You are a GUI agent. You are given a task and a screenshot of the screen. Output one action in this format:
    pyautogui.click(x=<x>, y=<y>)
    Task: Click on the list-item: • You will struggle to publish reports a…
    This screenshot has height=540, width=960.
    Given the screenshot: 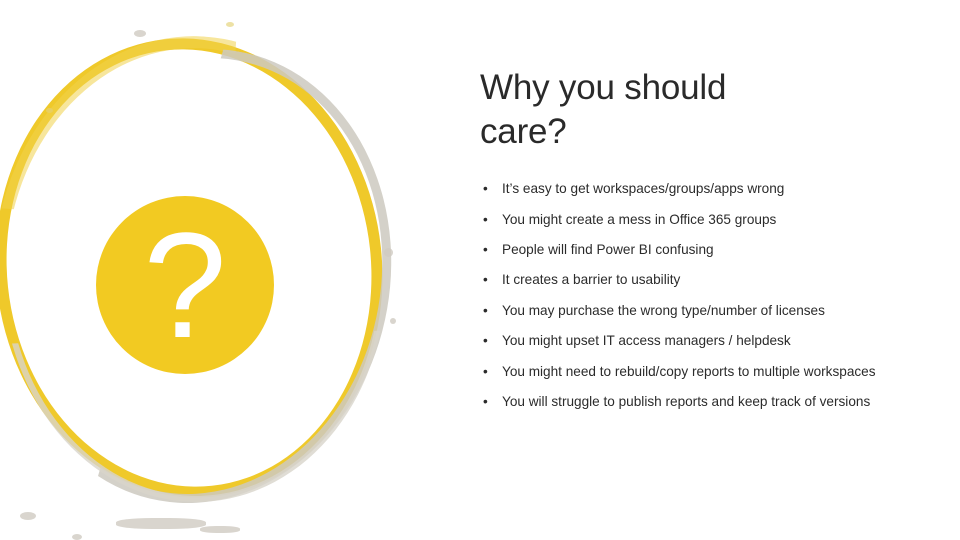 What is the action you would take?
    pyautogui.click(x=691, y=401)
    